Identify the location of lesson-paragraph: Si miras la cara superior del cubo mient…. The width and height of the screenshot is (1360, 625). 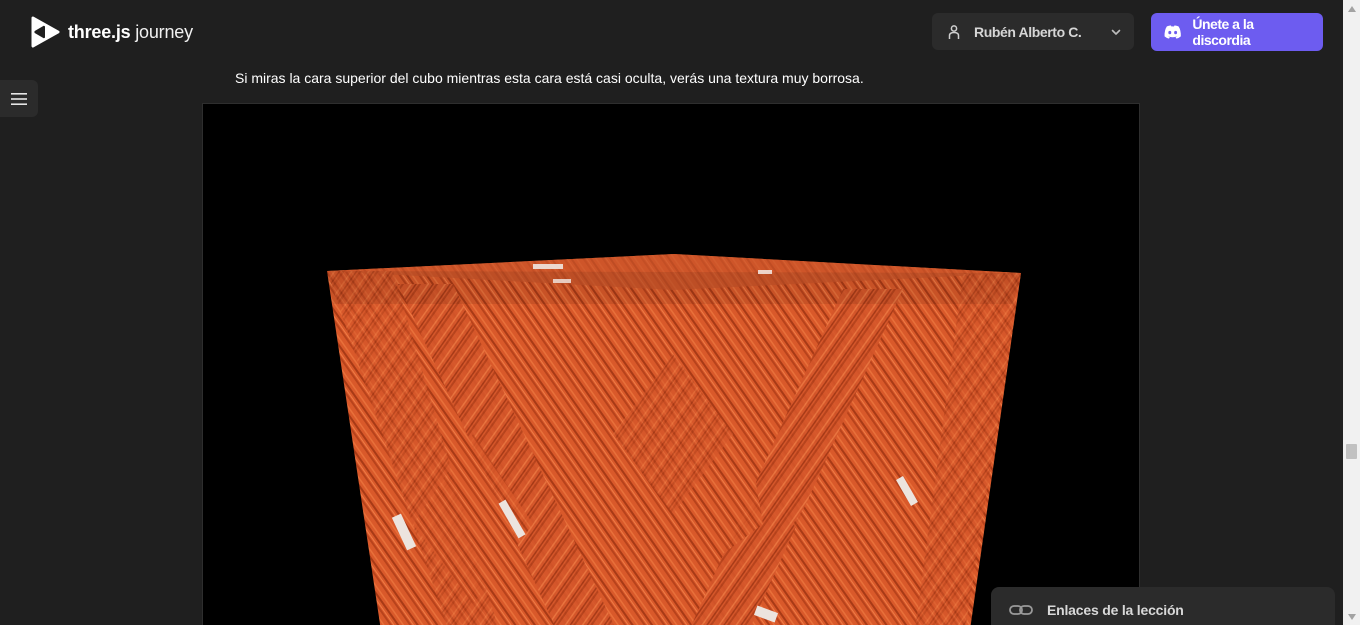
(549, 78).